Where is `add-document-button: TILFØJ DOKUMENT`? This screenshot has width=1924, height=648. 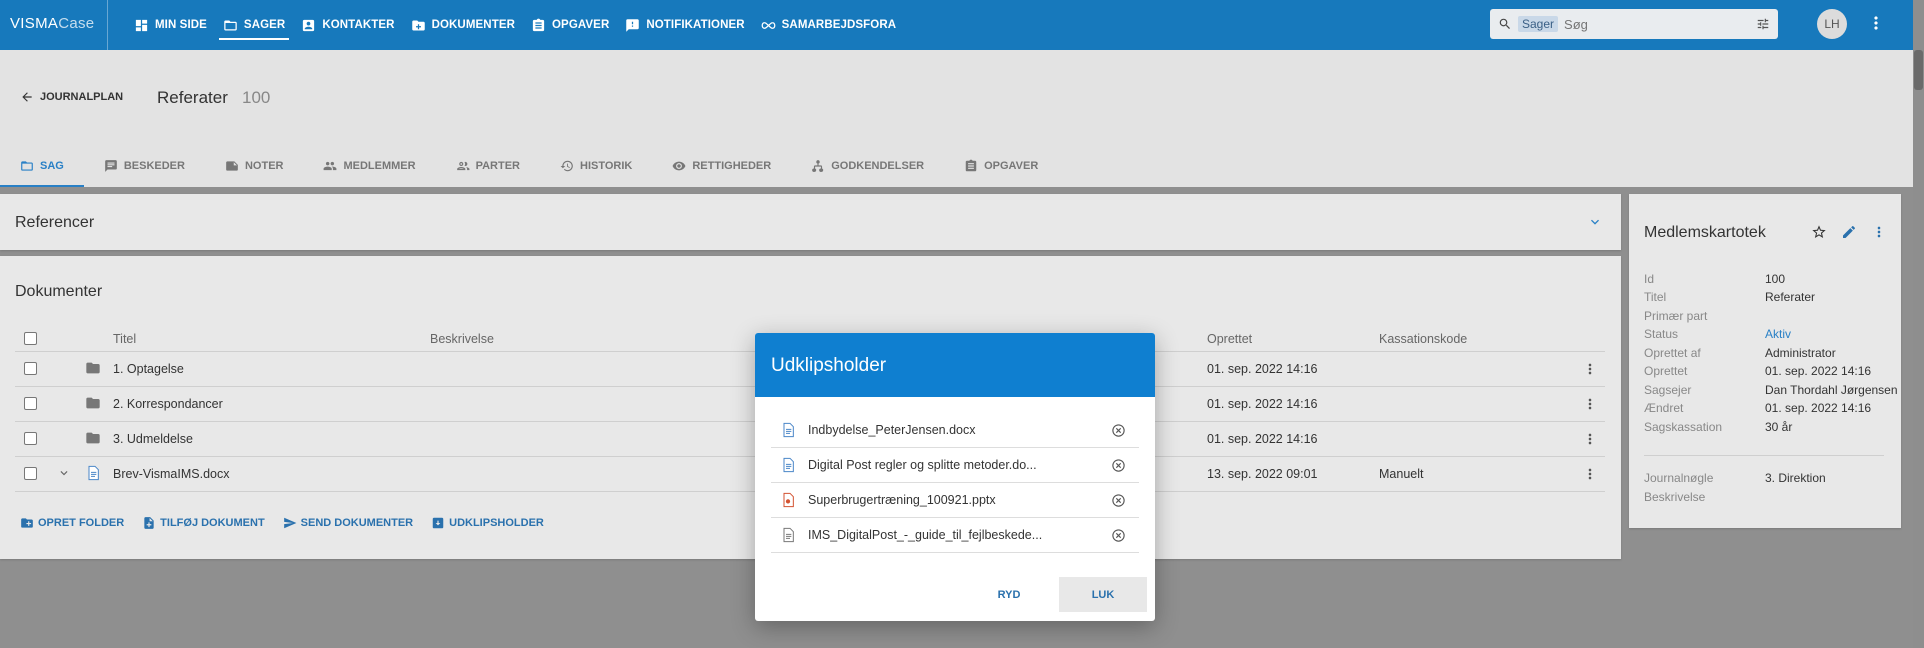
add-document-button: TILFØJ DOKUMENT is located at coordinates (203, 523).